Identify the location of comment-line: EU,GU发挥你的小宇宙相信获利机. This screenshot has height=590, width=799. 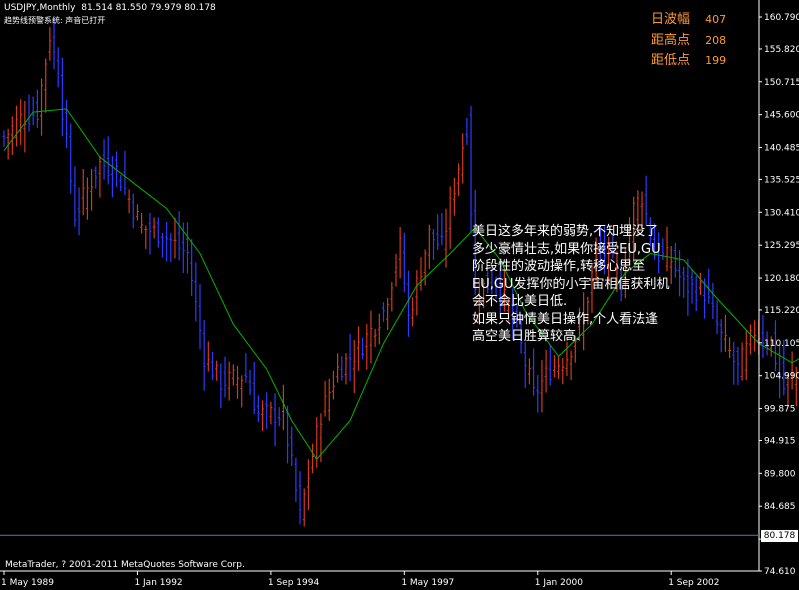
(571, 284).